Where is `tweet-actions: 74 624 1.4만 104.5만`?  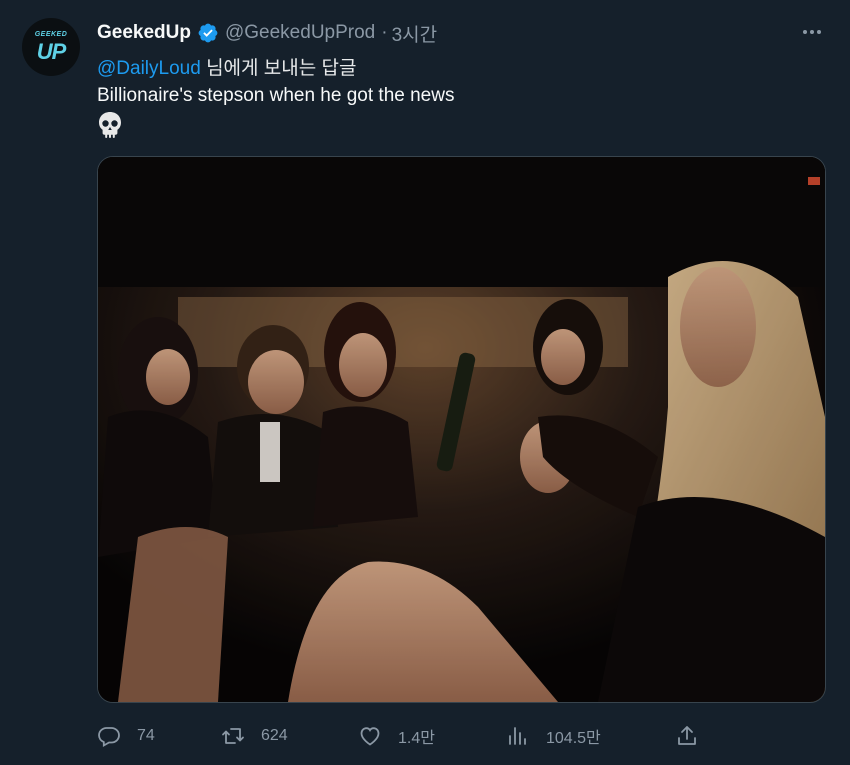
tweet-actions: 74 624 1.4만 104.5만 is located at coordinates (407, 736).